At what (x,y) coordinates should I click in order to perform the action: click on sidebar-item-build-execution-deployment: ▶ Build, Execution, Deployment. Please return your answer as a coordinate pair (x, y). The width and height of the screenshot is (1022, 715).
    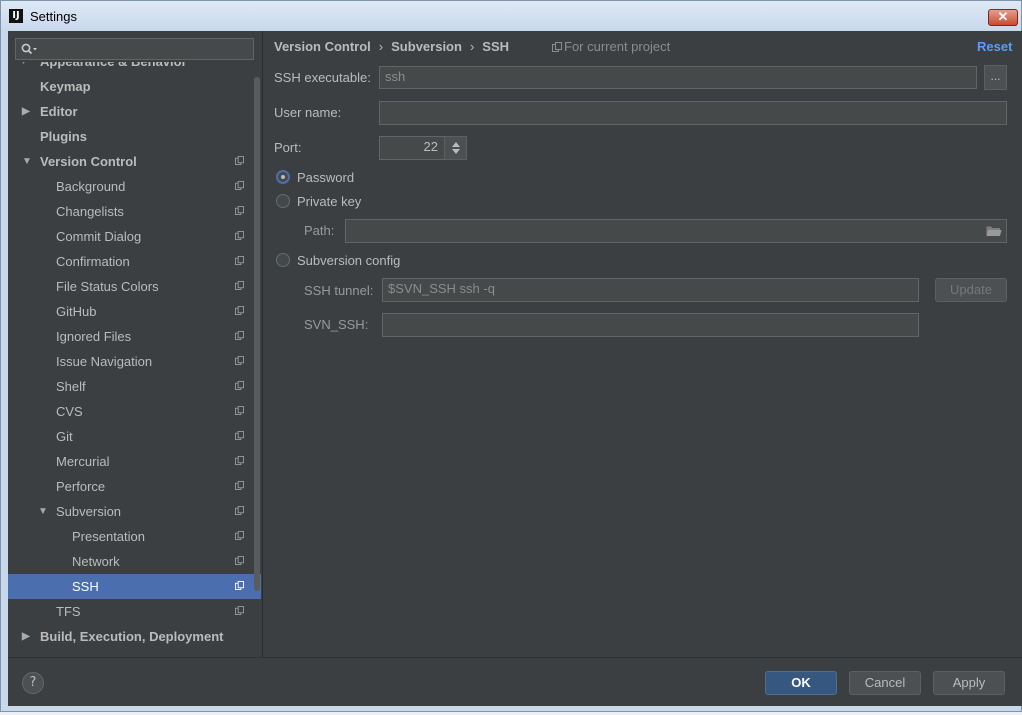
    Looking at the image, I should click on (134, 636).